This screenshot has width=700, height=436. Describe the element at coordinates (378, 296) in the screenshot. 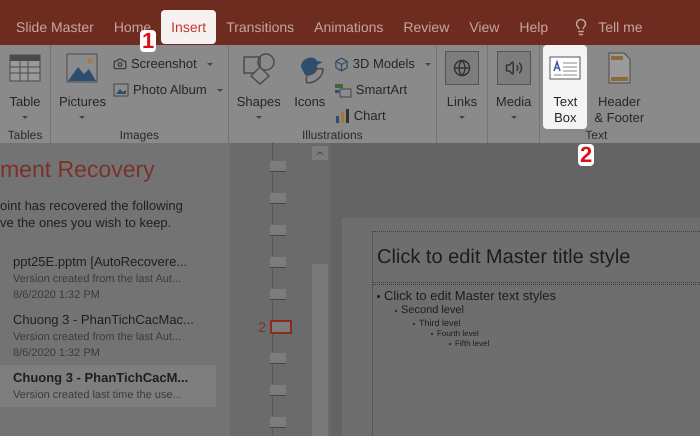

I see `bullet-icon` at that location.